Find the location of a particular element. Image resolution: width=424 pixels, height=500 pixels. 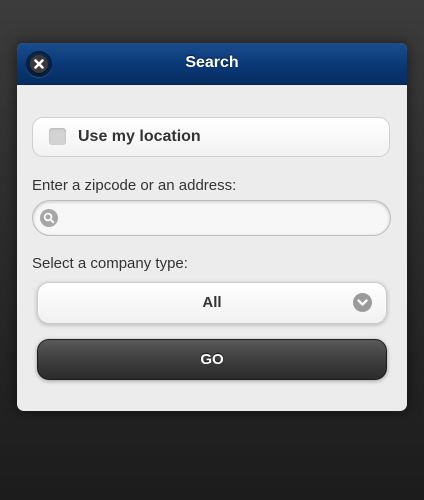

dialog-header: Search is located at coordinates (212, 64).